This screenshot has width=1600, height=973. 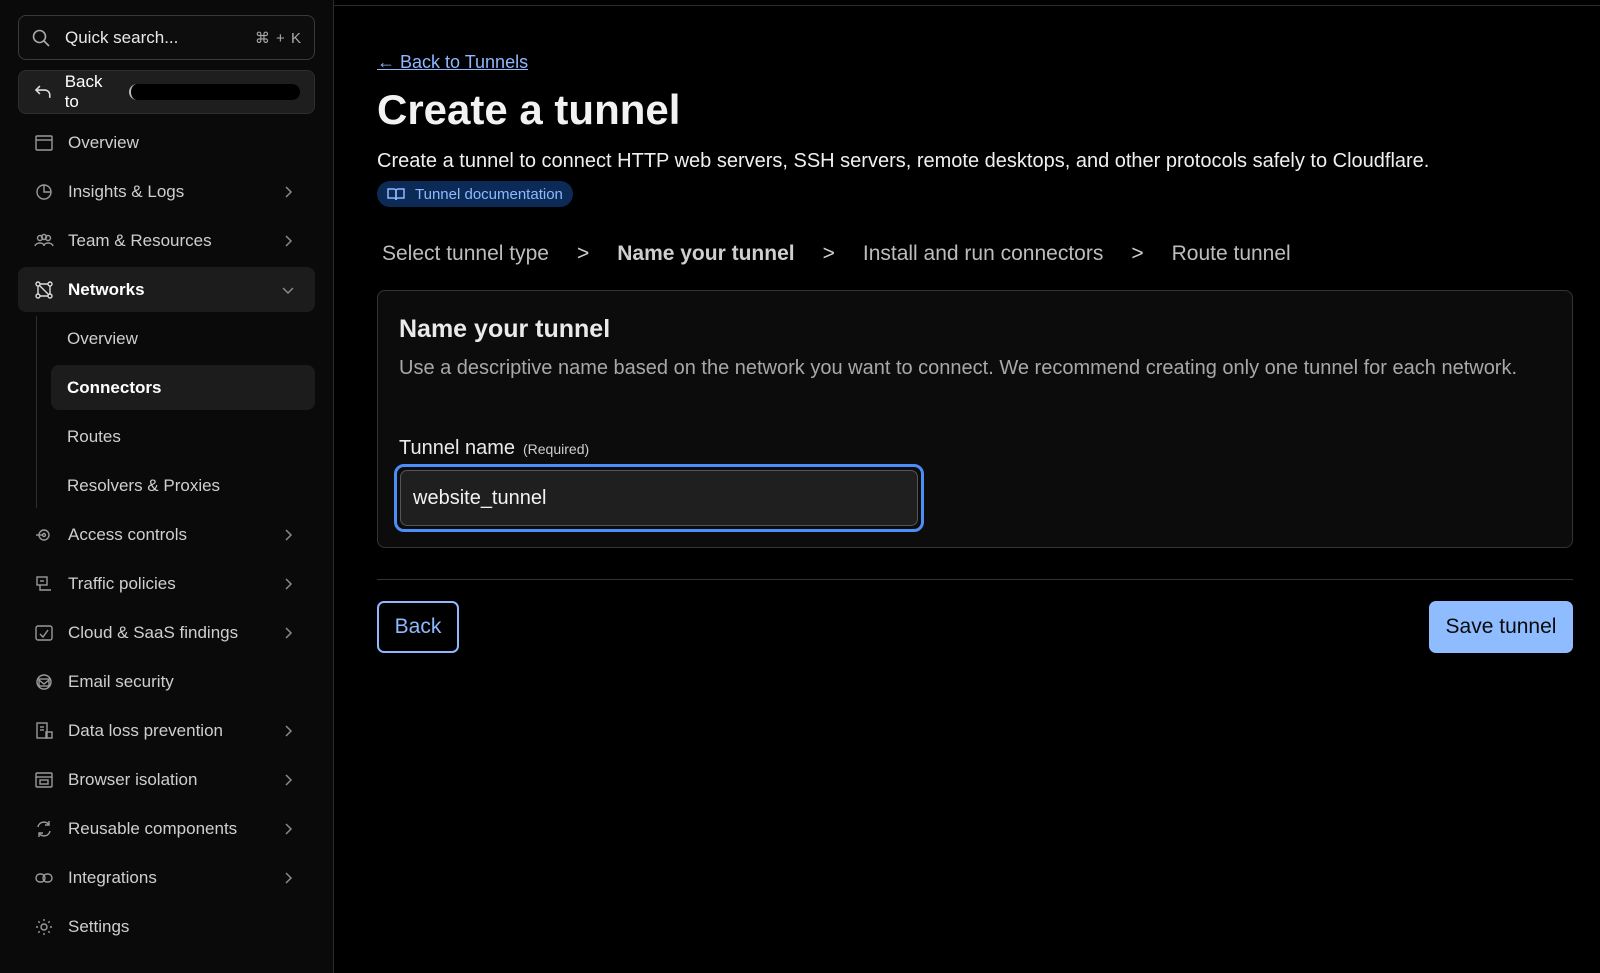 I want to click on email-security-icon, so click(x=44, y=681).